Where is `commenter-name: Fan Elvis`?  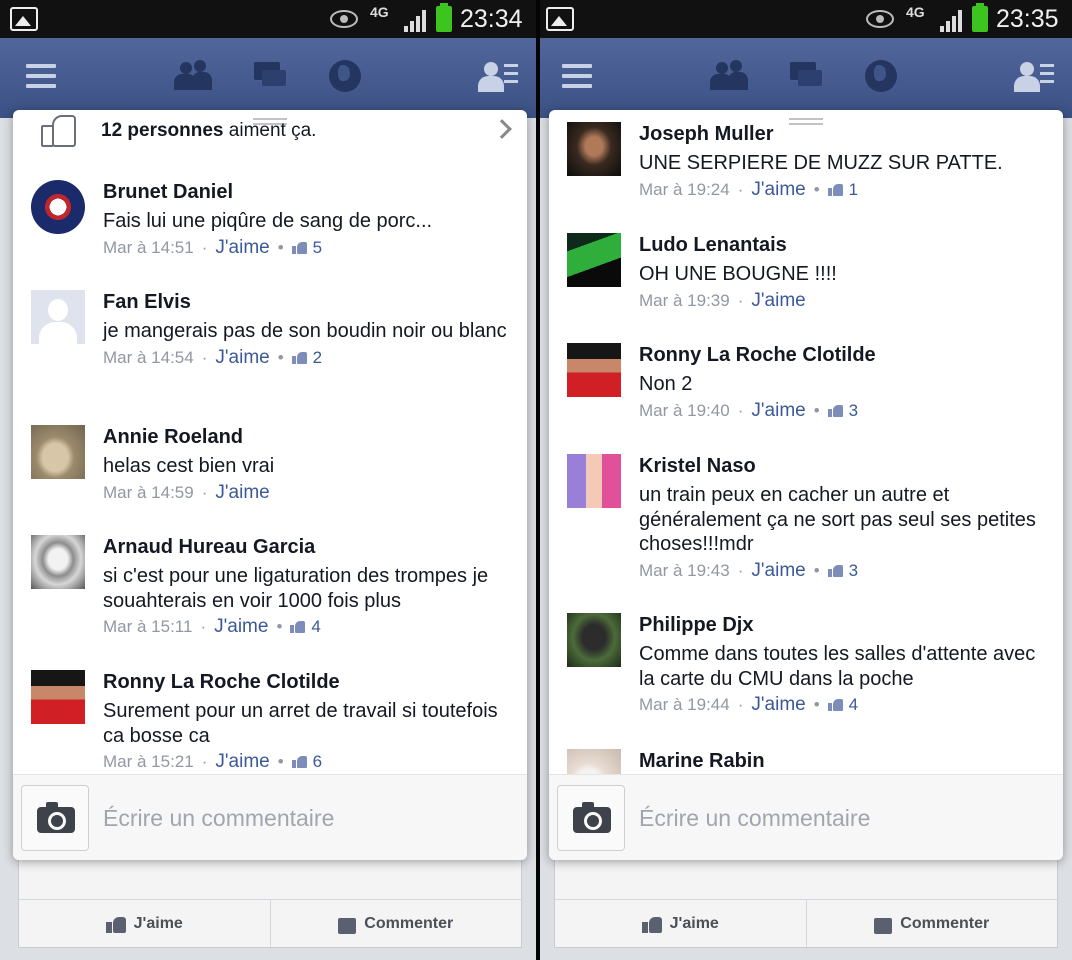
commenter-name: Fan Elvis is located at coordinates (307, 302).